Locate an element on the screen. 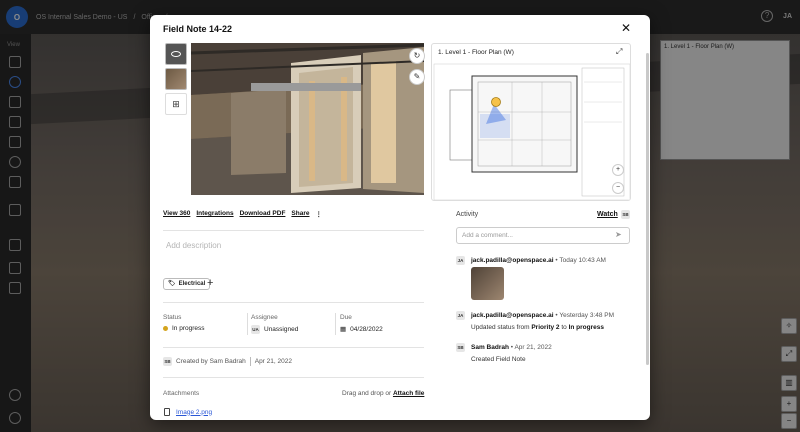 The width and height of the screenshot is (800, 432). expand-icon: ⤢ is located at coordinates (619, 52).